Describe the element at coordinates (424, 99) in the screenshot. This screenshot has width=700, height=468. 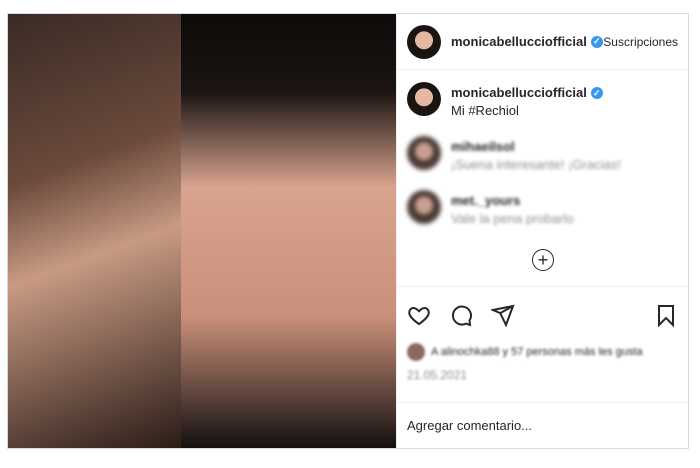
I see `caption-avatar` at that location.